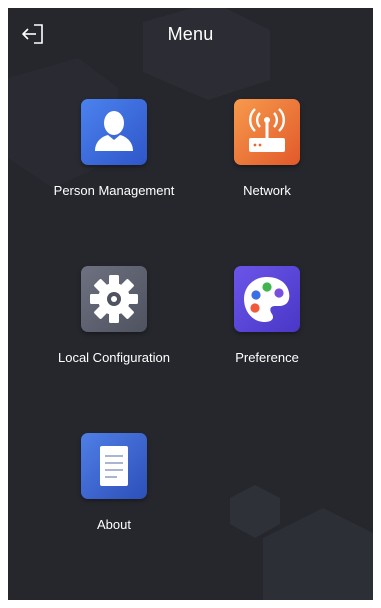  Describe the element at coordinates (114, 357) in the screenshot. I see `menu-item-label: Local Configuration` at that location.